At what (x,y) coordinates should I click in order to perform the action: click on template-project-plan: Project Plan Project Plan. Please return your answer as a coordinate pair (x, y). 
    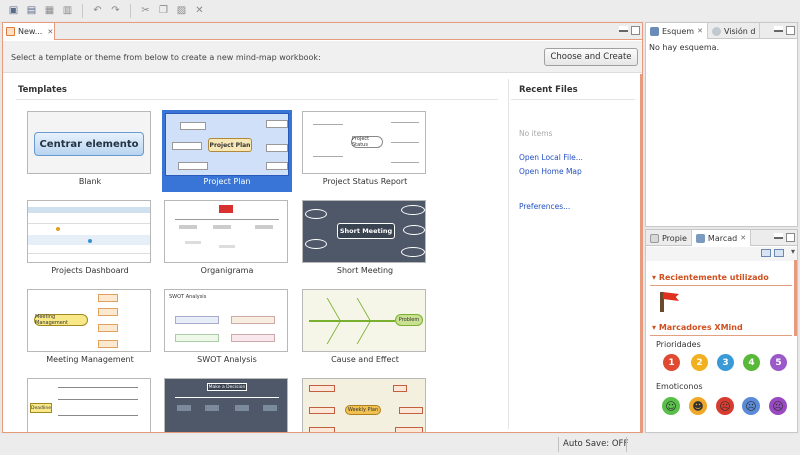
    Looking at the image, I should click on (227, 151).